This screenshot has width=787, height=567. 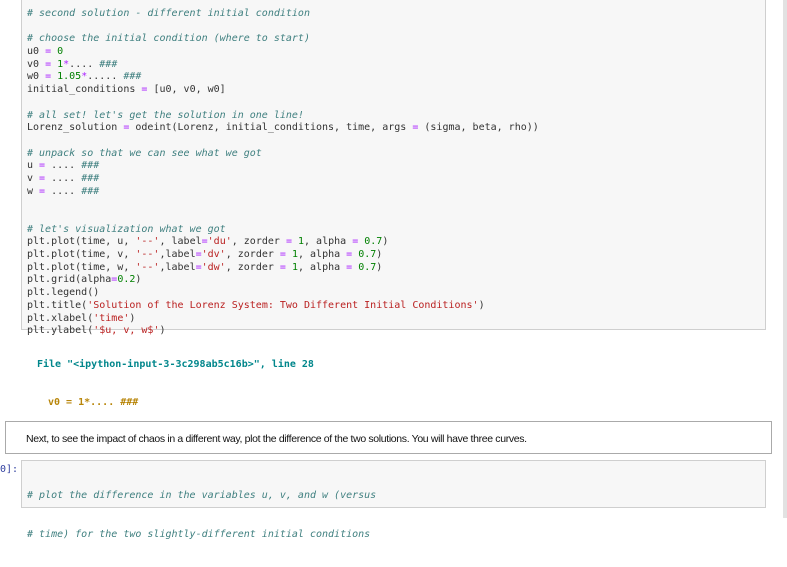 I want to click on code-token: v, so click(x=33, y=178).